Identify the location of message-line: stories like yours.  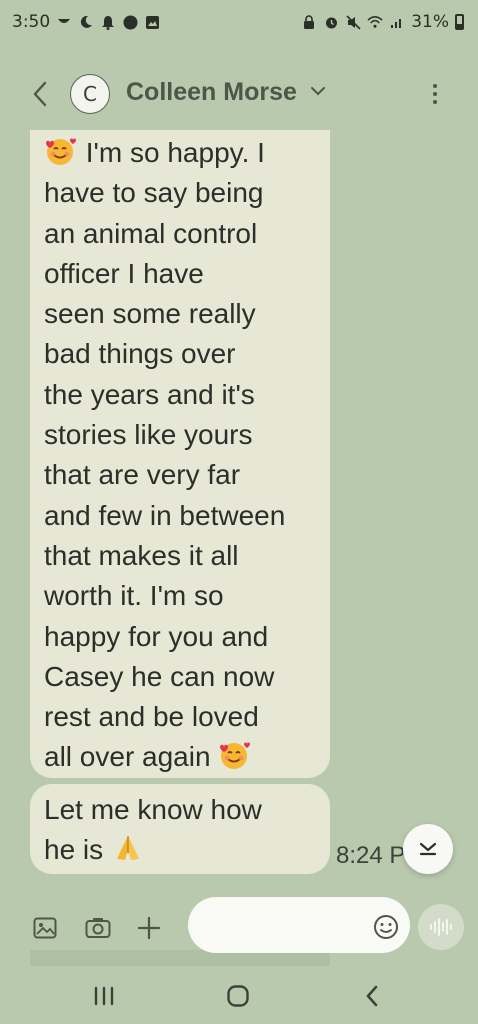
(148, 435).